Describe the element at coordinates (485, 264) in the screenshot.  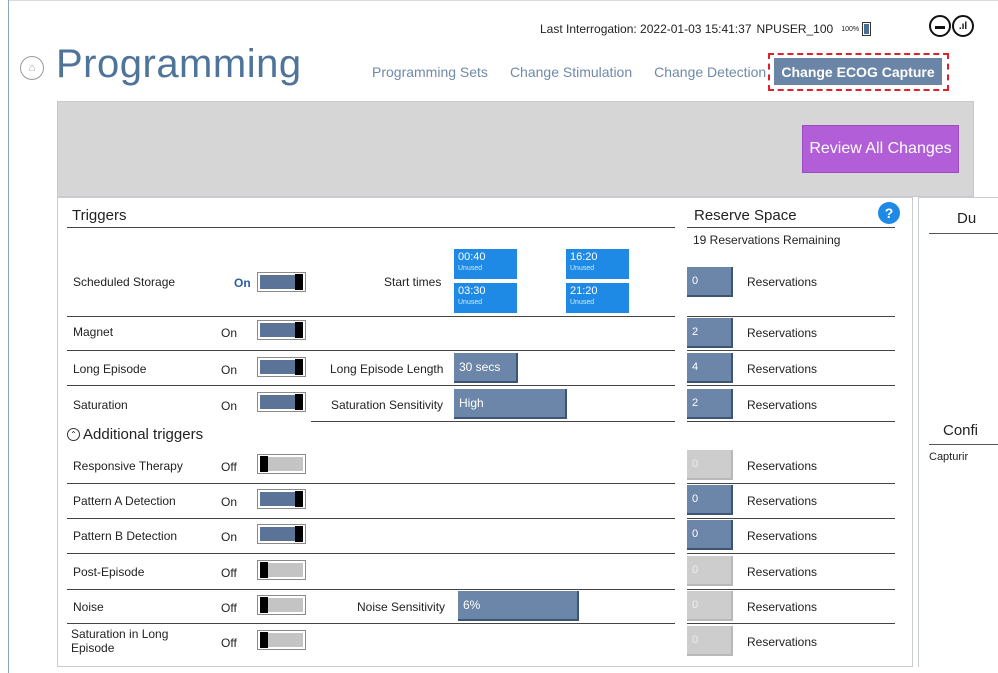
I see `start-time-button: 00:40 Unused` at that location.